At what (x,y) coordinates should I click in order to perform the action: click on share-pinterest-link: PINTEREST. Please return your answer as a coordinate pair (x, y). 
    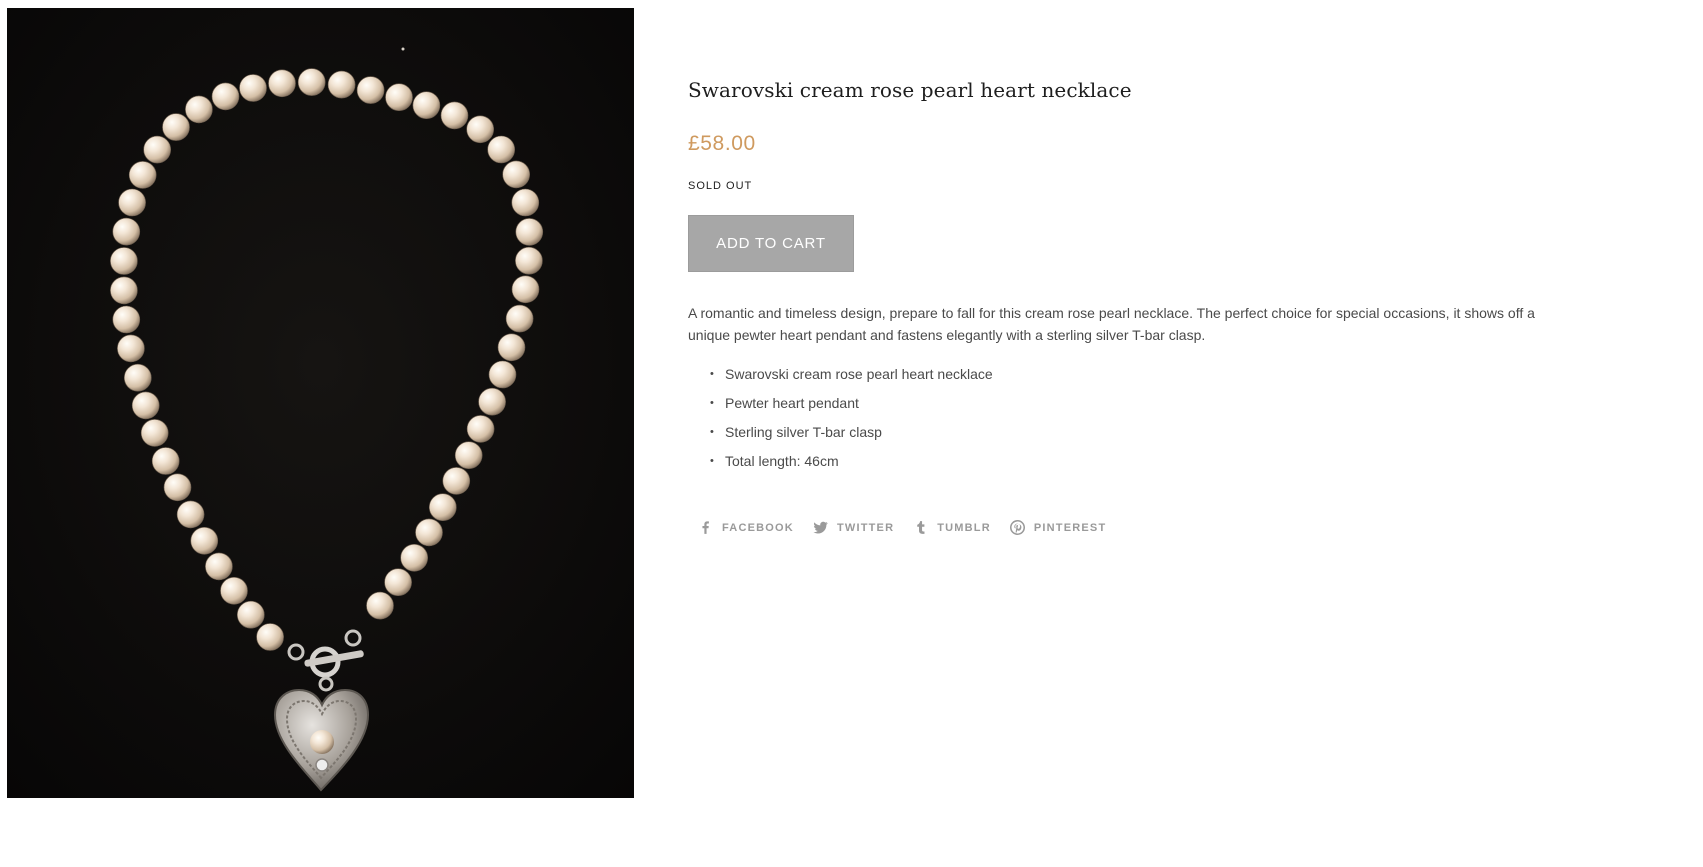
    Looking at the image, I should click on (1058, 527).